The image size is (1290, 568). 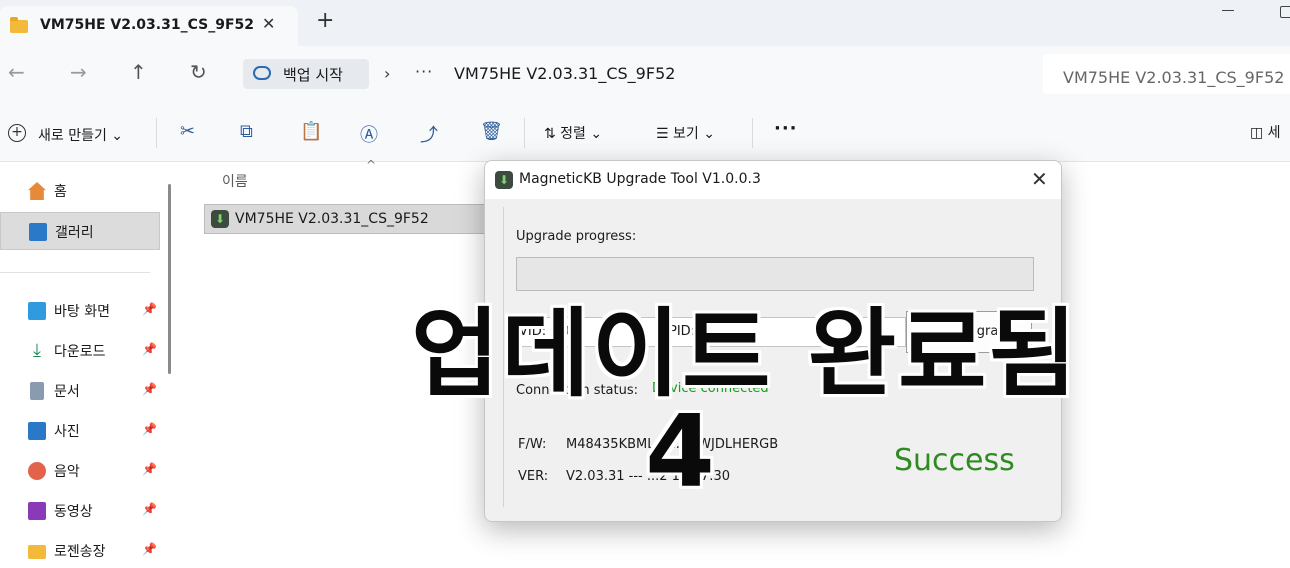 What do you see at coordinates (1176, 77) in the screenshot?
I see `search-placeholder: VM75HE V2.03.31_CS_9F52 검` at bounding box center [1176, 77].